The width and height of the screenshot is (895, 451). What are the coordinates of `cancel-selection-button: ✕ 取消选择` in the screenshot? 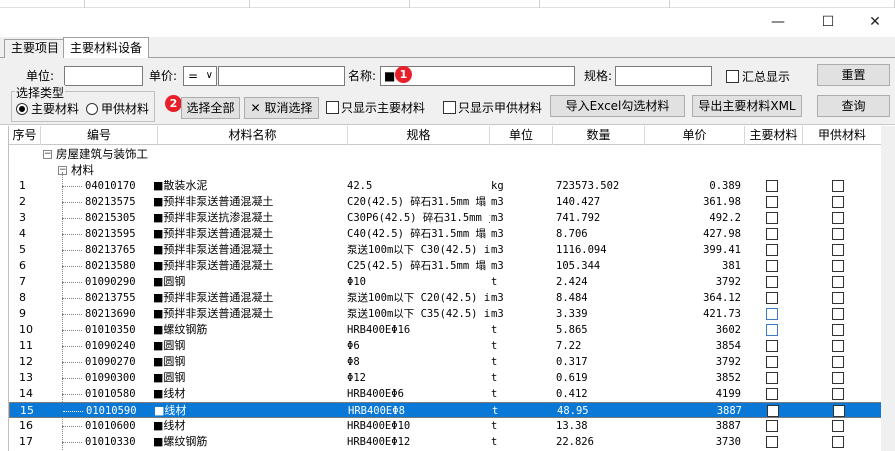 It's located at (281, 108).